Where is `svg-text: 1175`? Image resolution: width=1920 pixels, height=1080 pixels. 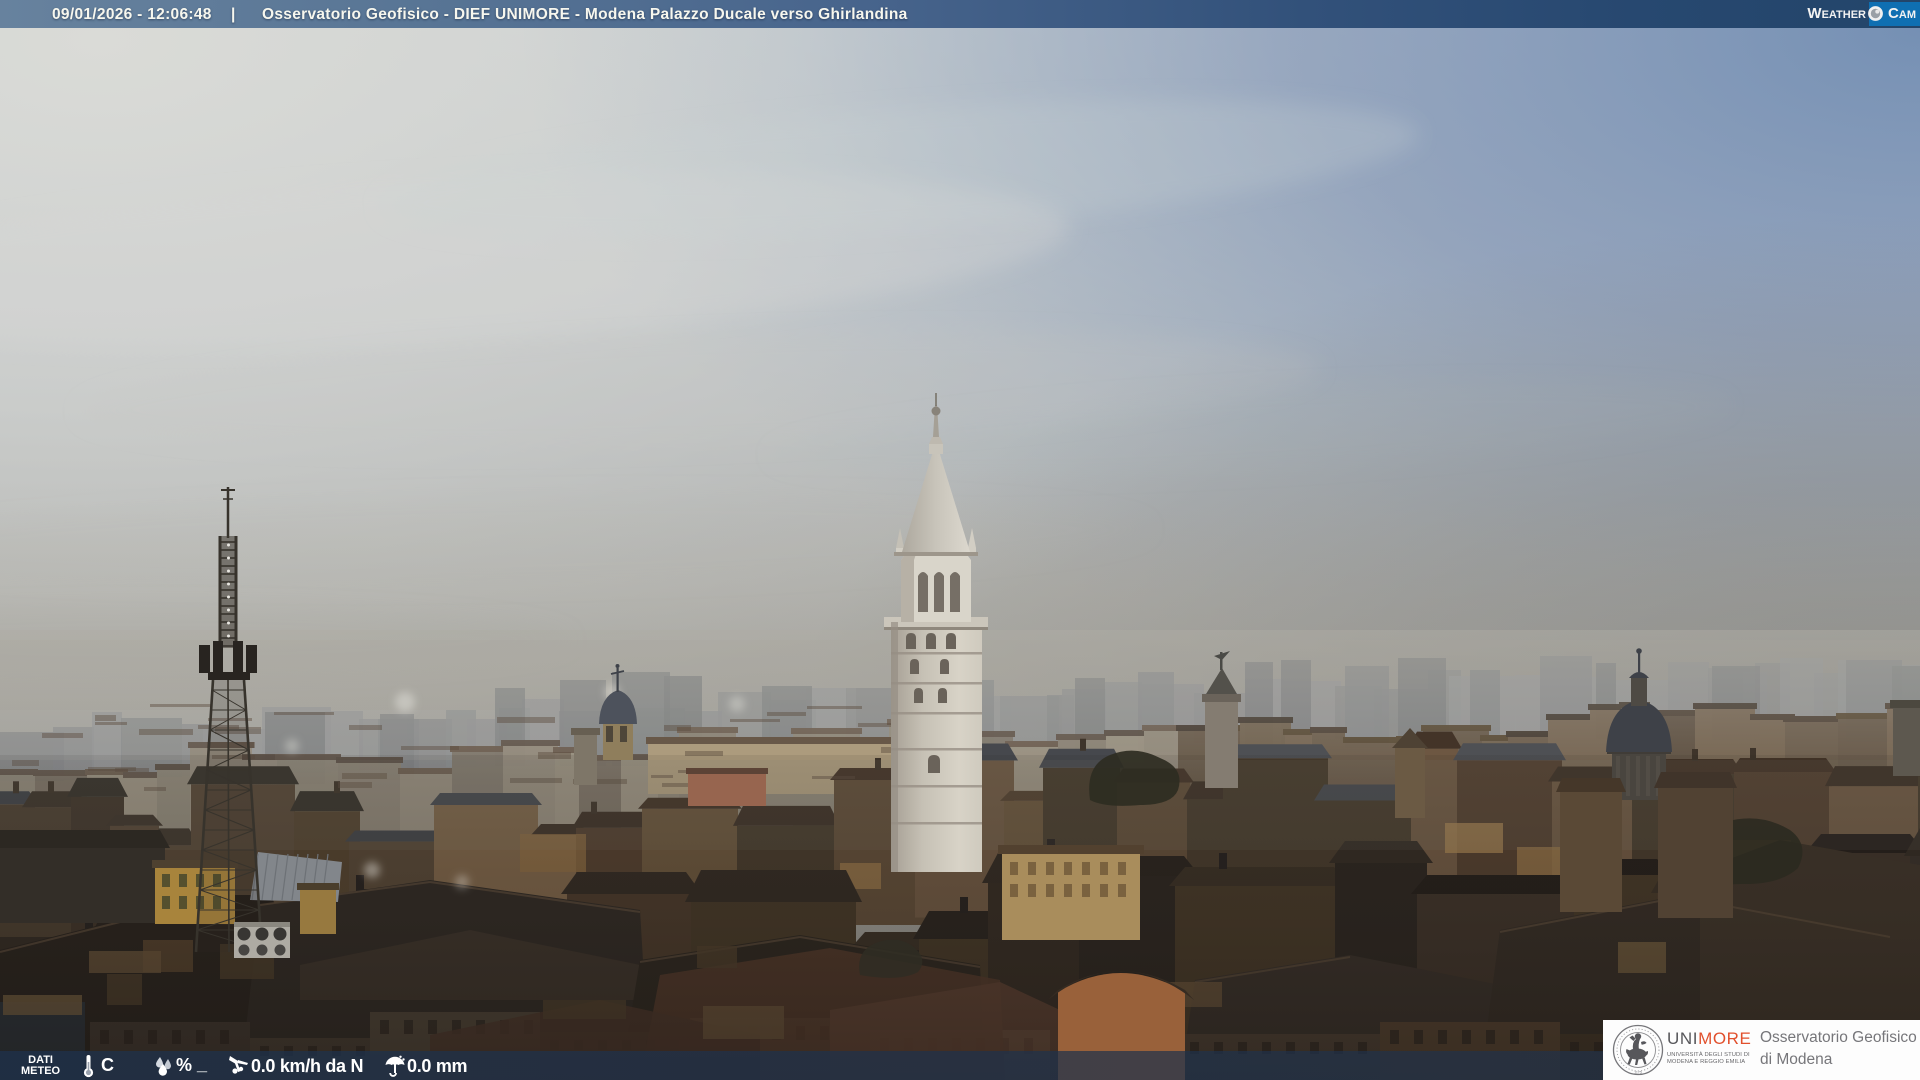
svg-text: 1175 is located at coordinates (1638, 1073).